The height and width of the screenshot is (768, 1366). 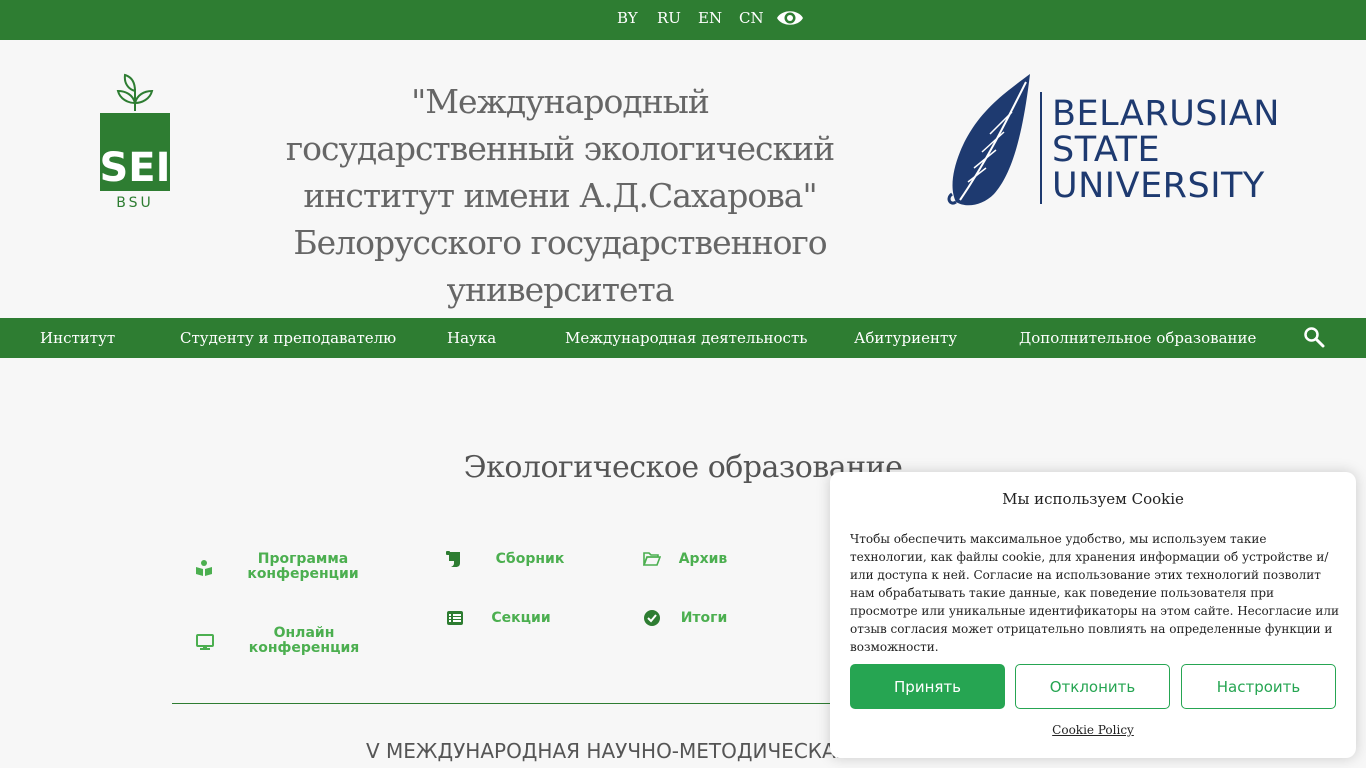 What do you see at coordinates (530, 559) in the screenshot?
I see `link-collection: Сборник` at bounding box center [530, 559].